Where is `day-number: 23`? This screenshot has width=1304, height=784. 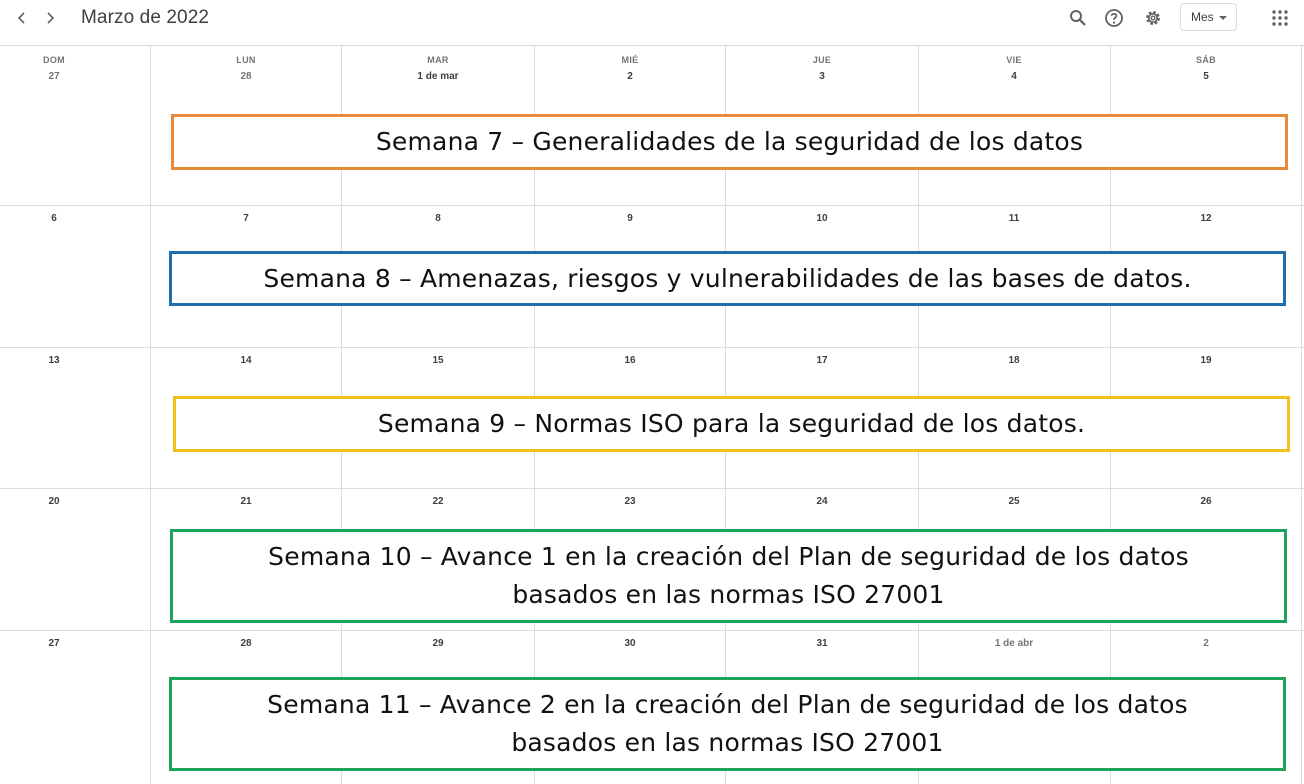
day-number: 23 is located at coordinates (630, 501).